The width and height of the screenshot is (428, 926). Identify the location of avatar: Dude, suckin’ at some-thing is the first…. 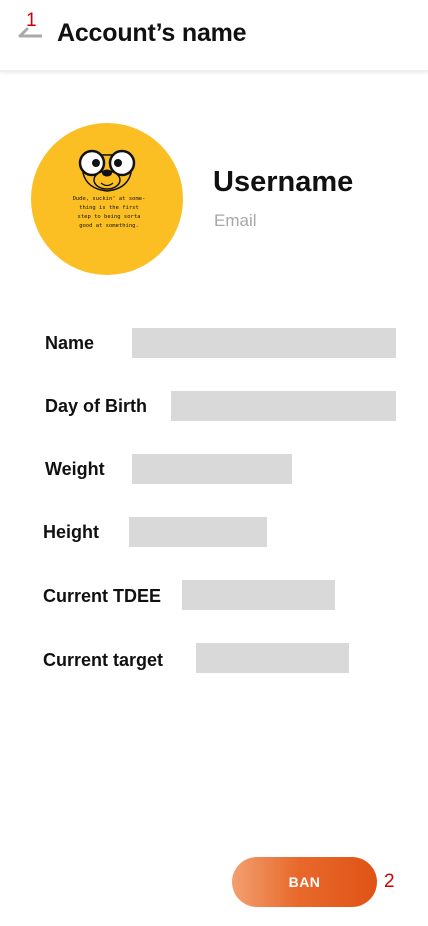
(107, 199).